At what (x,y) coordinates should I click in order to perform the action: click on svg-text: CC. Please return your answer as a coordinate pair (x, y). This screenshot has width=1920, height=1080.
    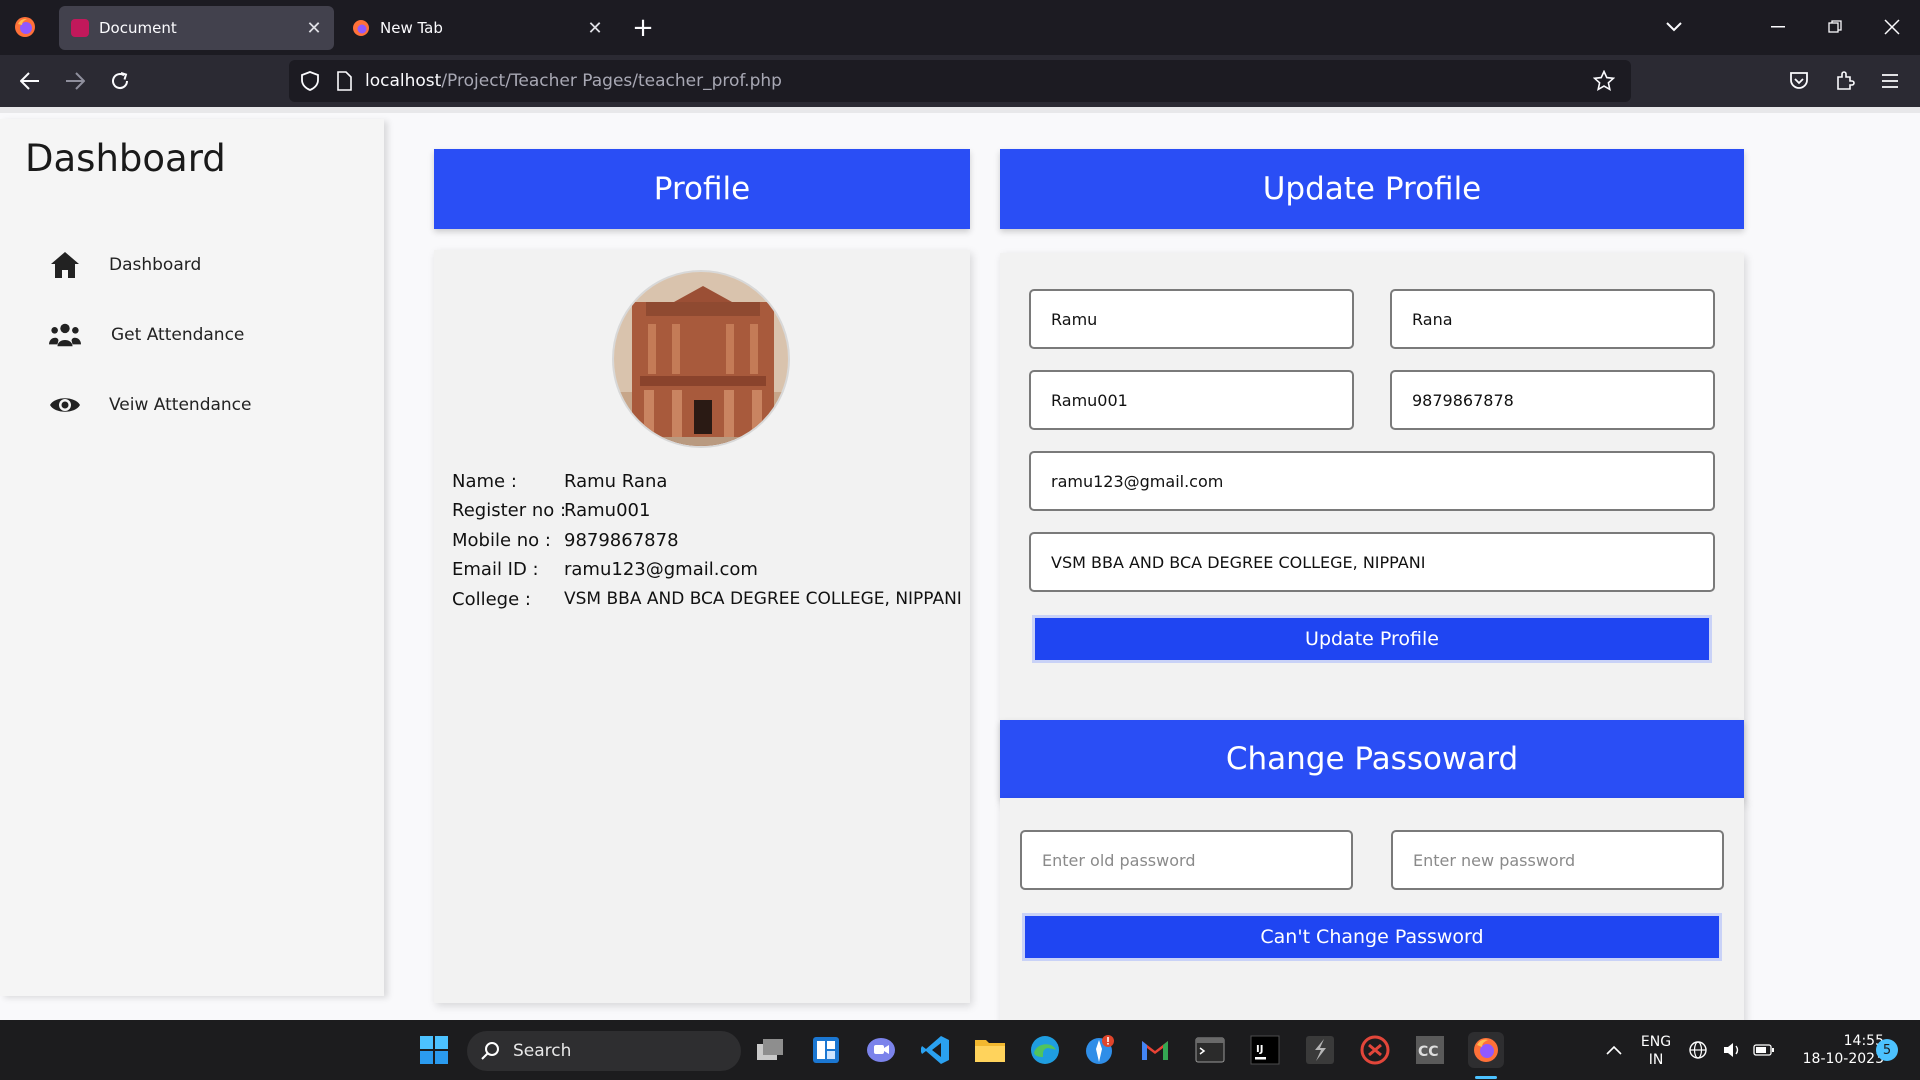
    Looking at the image, I should click on (1428, 1052).